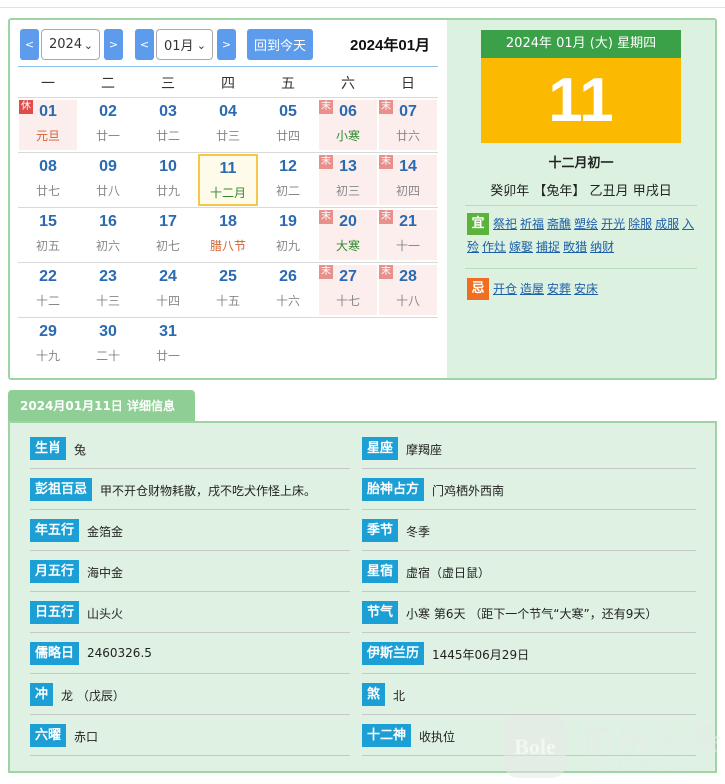 The image size is (725, 784). I want to click on yi-item-link: 塑绘, so click(586, 224).